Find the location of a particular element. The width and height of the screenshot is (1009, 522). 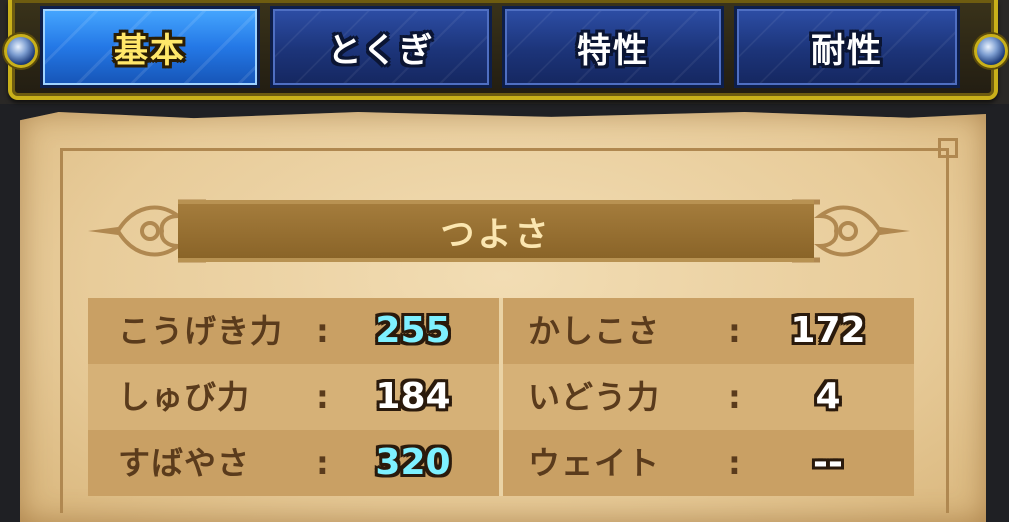

stat-label: いどう力 is located at coordinates (594, 397).